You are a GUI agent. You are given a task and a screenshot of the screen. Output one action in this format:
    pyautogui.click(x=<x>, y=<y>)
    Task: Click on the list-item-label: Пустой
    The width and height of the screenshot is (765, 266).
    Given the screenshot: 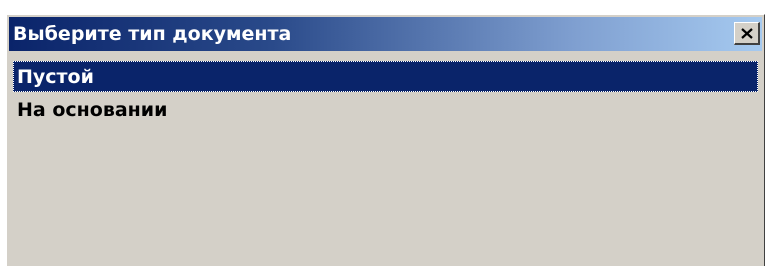 What is the action you would take?
    pyautogui.click(x=55, y=76)
    